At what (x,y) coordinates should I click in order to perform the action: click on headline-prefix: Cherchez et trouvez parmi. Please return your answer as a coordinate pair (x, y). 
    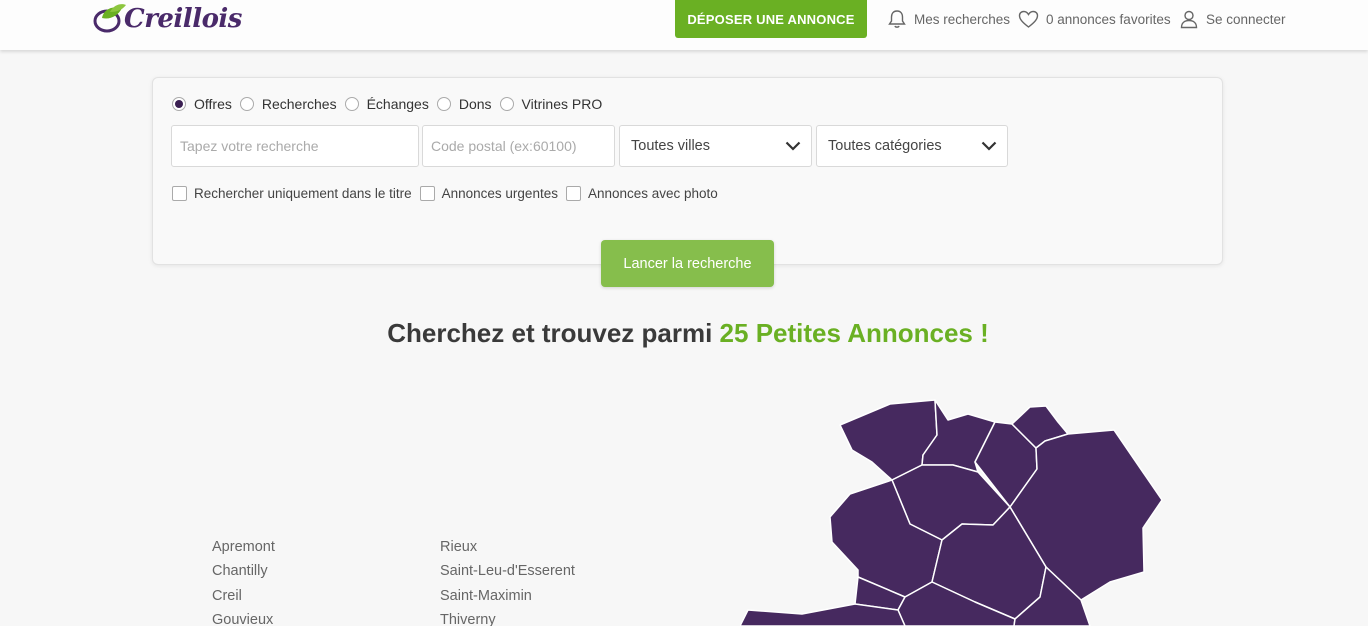
    Looking at the image, I should click on (550, 333).